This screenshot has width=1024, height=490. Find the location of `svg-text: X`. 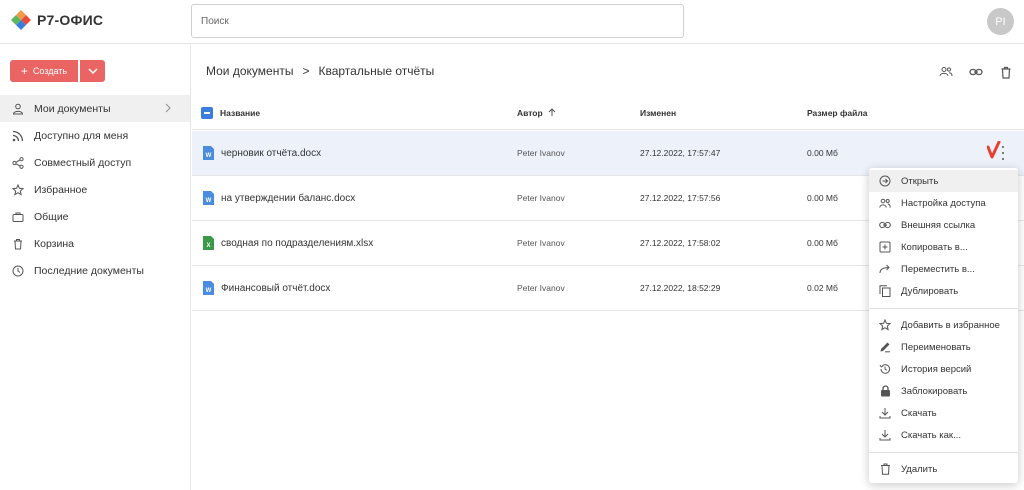

svg-text: X is located at coordinates (208, 246).